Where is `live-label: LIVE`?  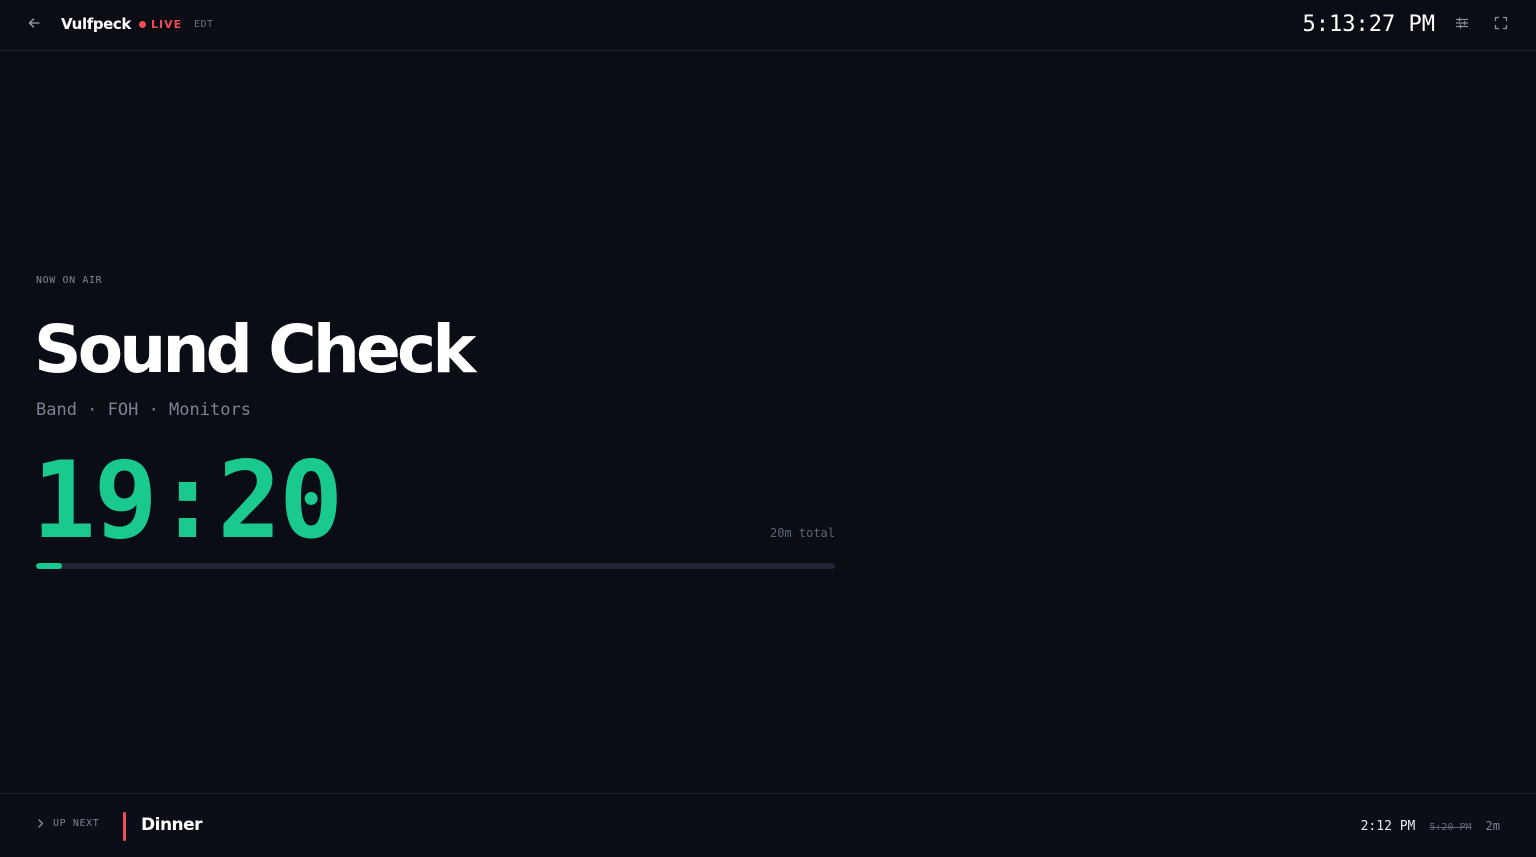 live-label: LIVE is located at coordinates (167, 24).